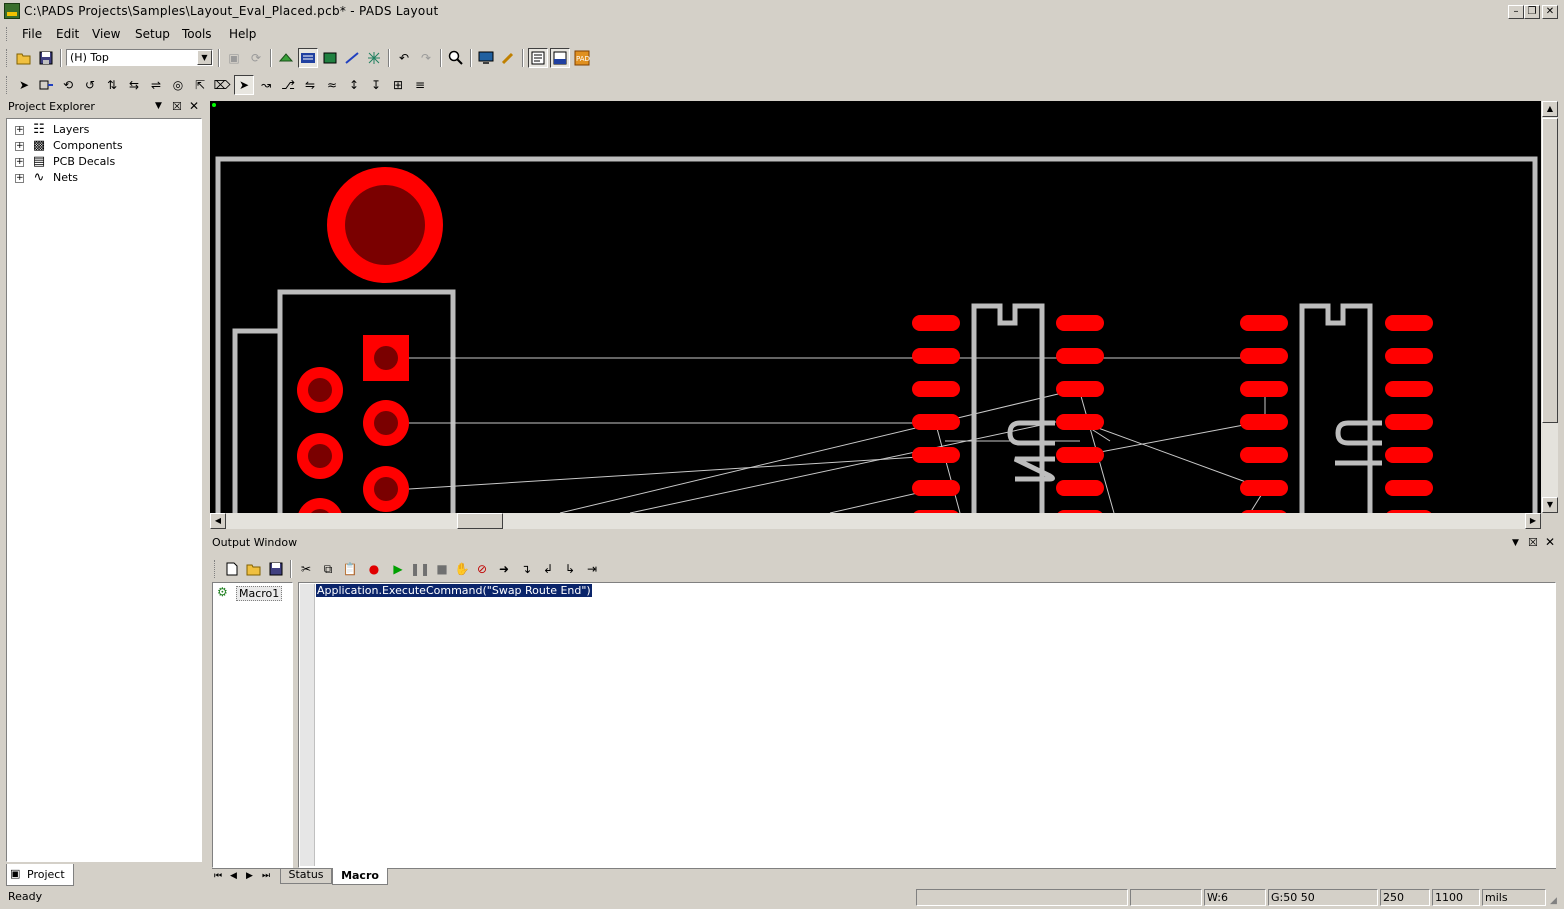  Describe the element at coordinates (442, 569) in the screenshot. I see `stop-icon: ■` at that location.